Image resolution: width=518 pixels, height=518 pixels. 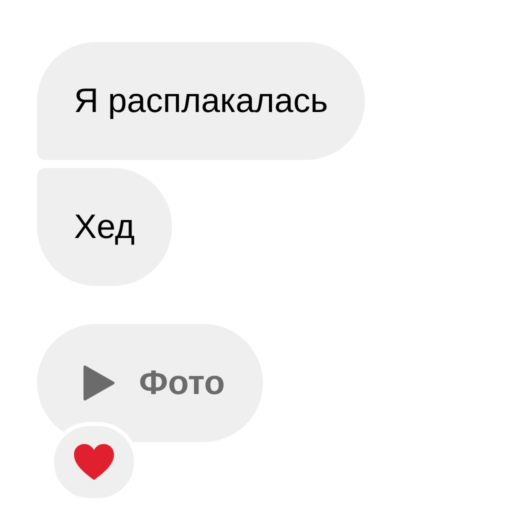 What do you see at coordinates (182, 383) in the screenshot?
I see `photo-label: Фото` at bounding box center [182, 383].